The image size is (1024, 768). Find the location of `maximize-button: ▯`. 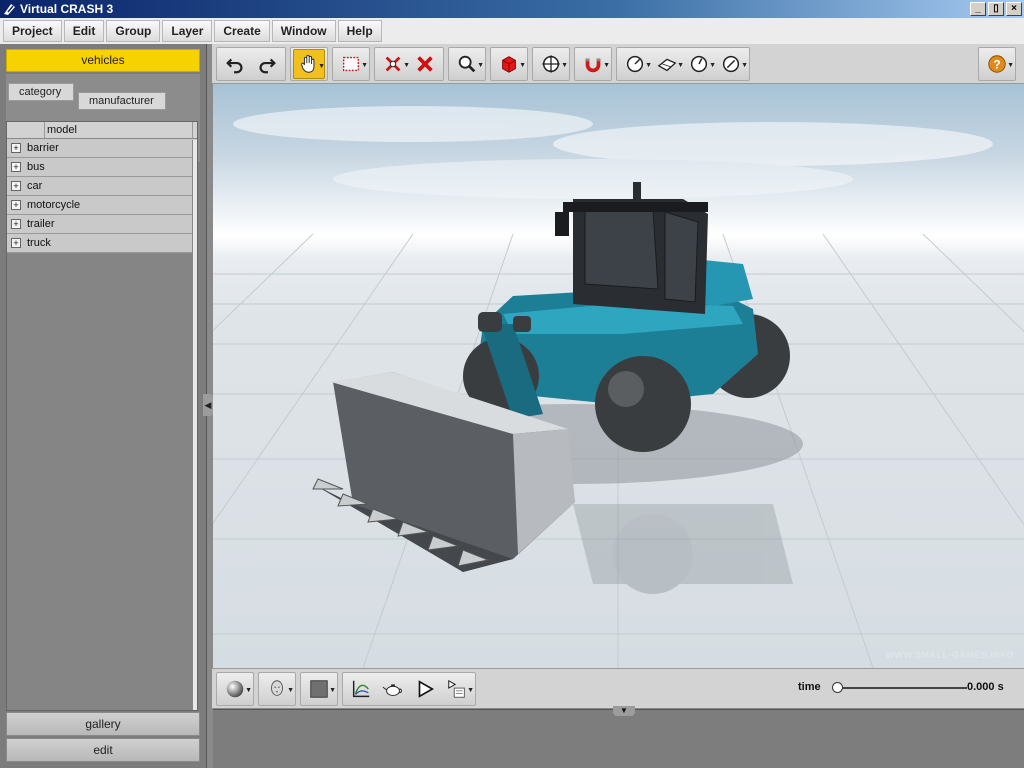

maximize-button: ▯ is located at coordinates (996, 9).